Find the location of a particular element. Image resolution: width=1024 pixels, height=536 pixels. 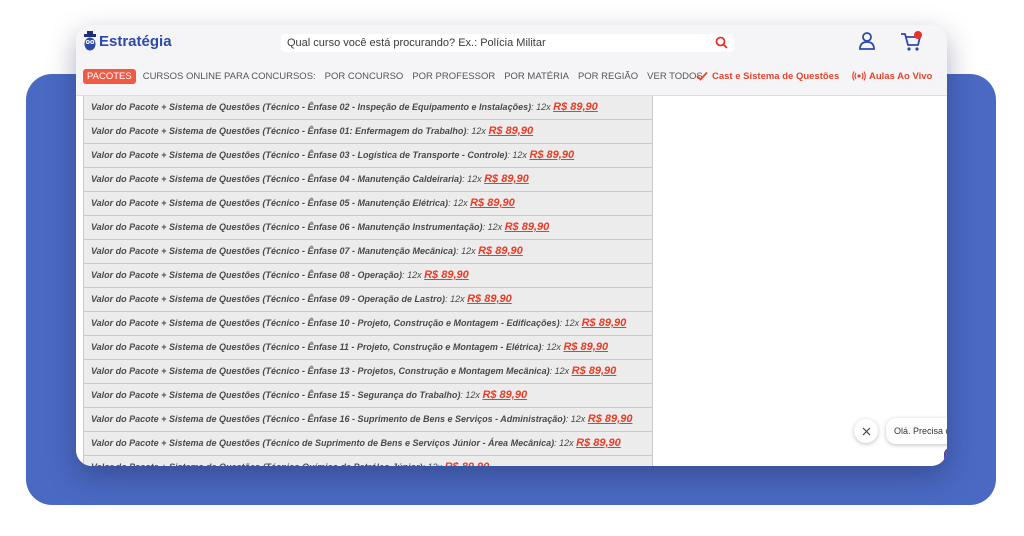

search-icon is located at coordinates (721, 42).